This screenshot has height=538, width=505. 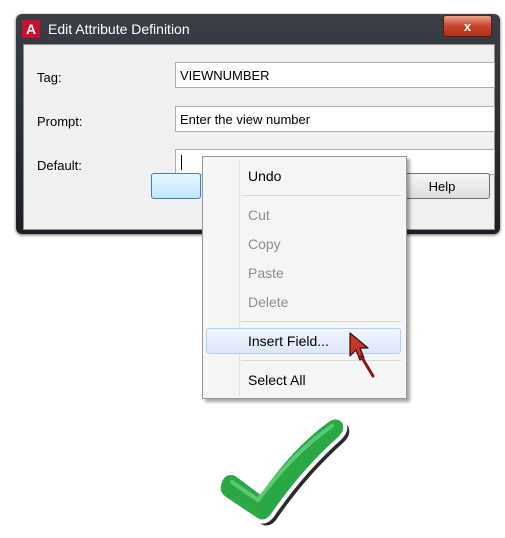 I want to click on help-button: Help, so click(x=442, y=186).